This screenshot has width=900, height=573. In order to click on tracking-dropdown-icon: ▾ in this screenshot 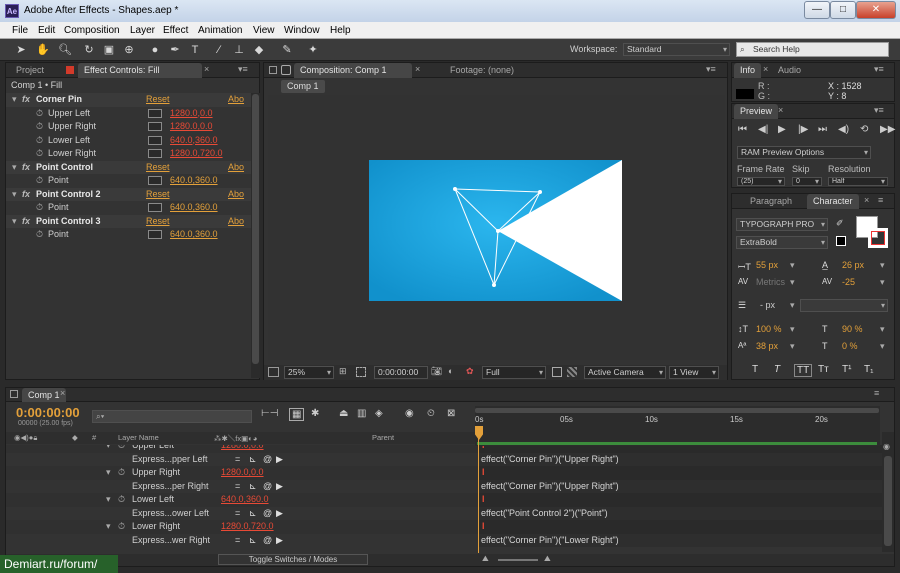, I will do `click(882, 282)`.